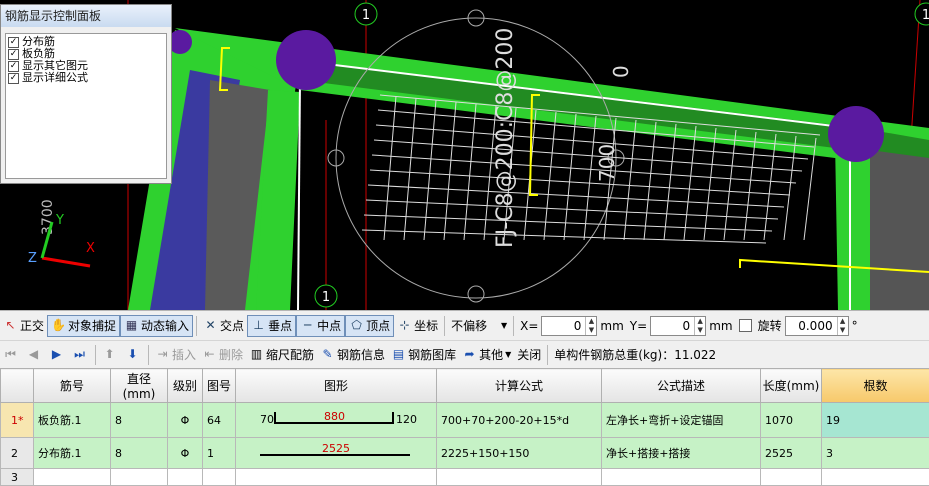 Image resolution: width=929 pixels, height=486 pixels. Describe the element at coordinates (816, 325) in the screenshot. I see `rotate-input: 0.000 ▲ ▼` at that location.